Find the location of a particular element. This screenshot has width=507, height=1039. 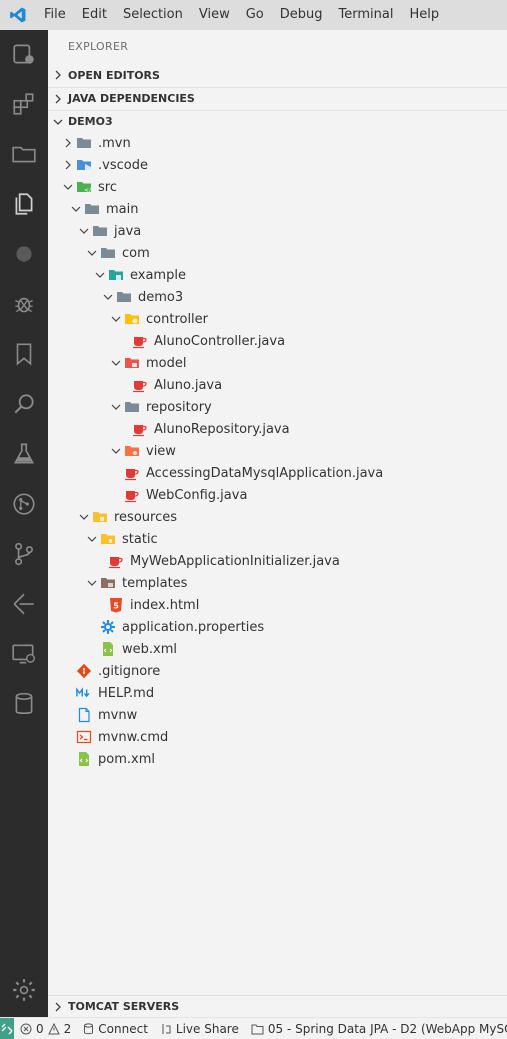

svg-text: 5 is located at coordinates (116, 606).